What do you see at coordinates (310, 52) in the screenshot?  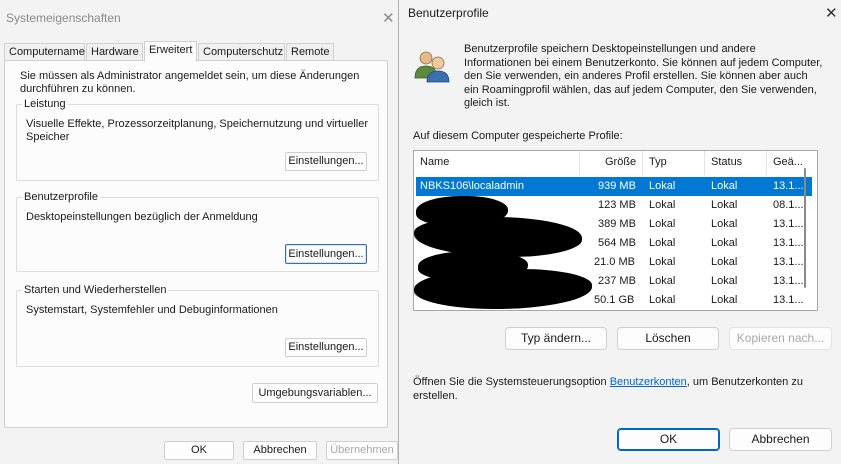 I see `tab-remote: Remote` at bounding box center [310, 52].